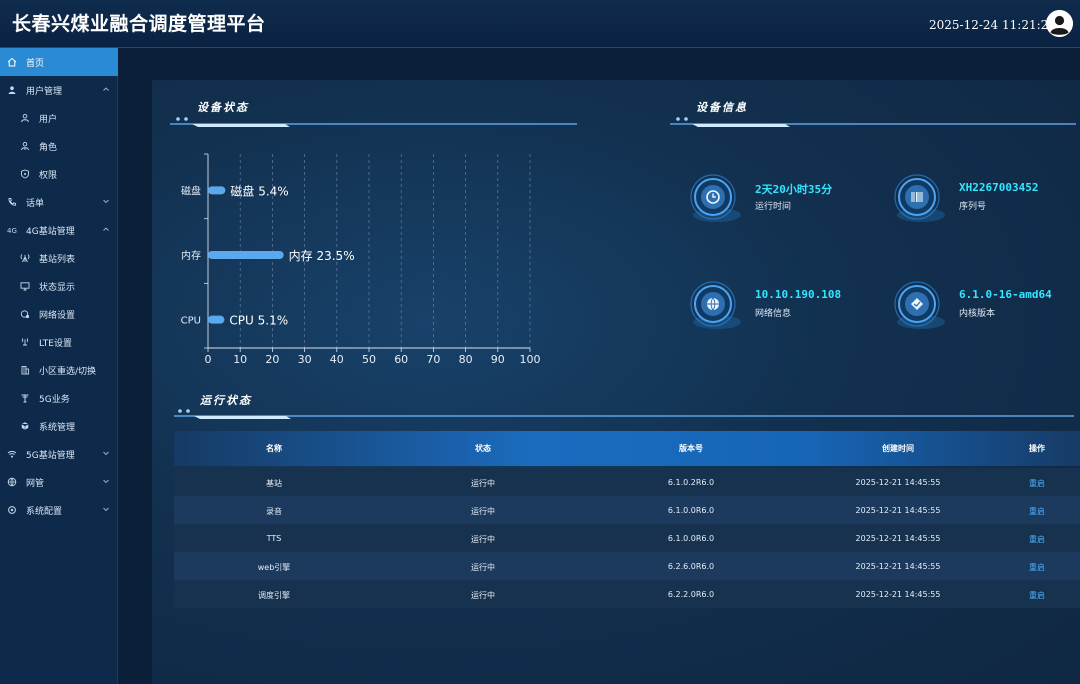 This screenshot has width=1080, height=684. I want to click on x-tick-label: 30, so click(305, 359).